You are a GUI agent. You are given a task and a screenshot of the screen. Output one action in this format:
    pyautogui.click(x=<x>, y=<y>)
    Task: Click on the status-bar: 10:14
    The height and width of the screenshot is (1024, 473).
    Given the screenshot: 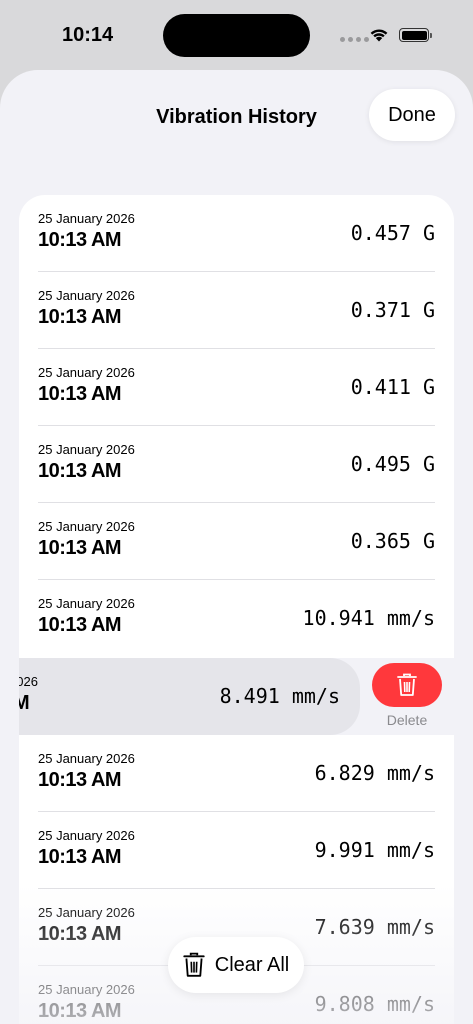 What is the action you would take?
    pyautogui.click(x=236, y=35)
    